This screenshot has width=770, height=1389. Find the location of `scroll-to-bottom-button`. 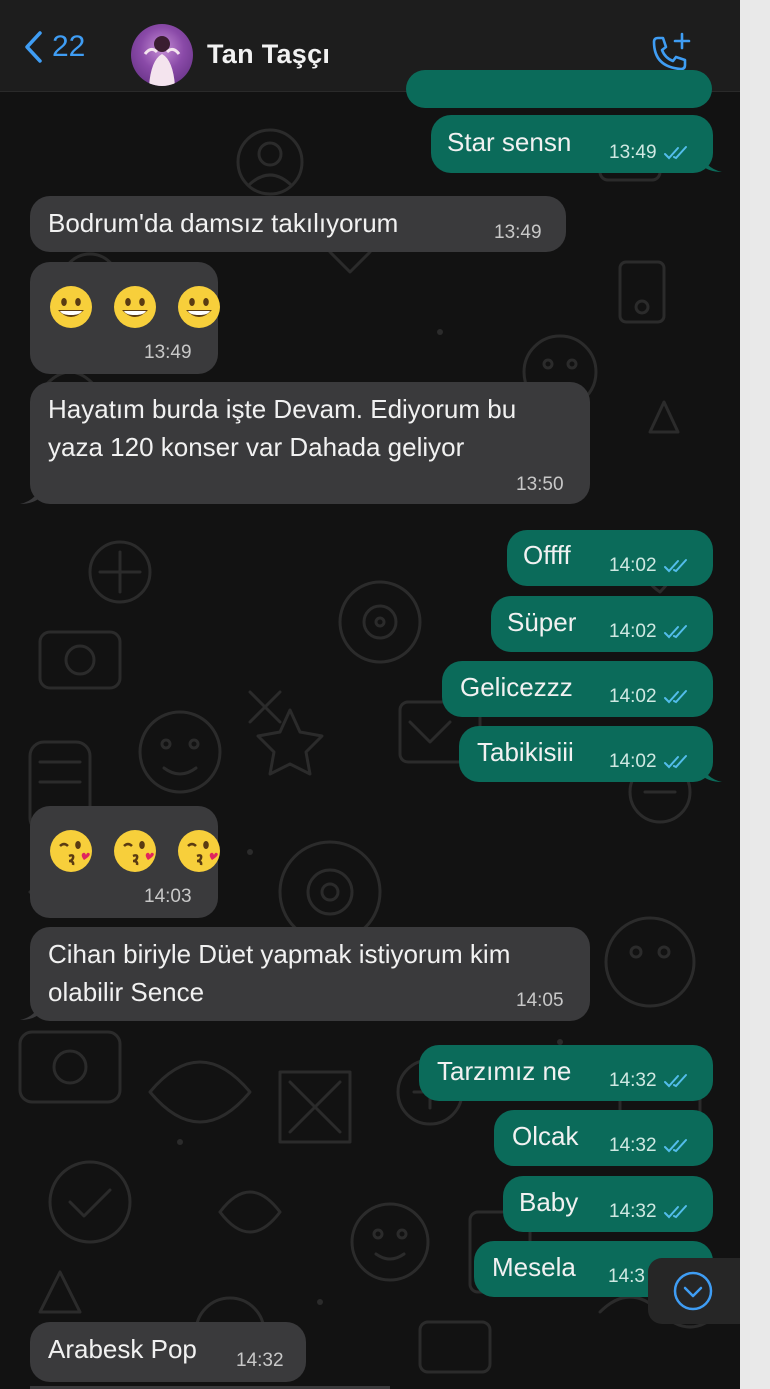

scroll-to-bottom-button is located at coordinates (694, 1291).